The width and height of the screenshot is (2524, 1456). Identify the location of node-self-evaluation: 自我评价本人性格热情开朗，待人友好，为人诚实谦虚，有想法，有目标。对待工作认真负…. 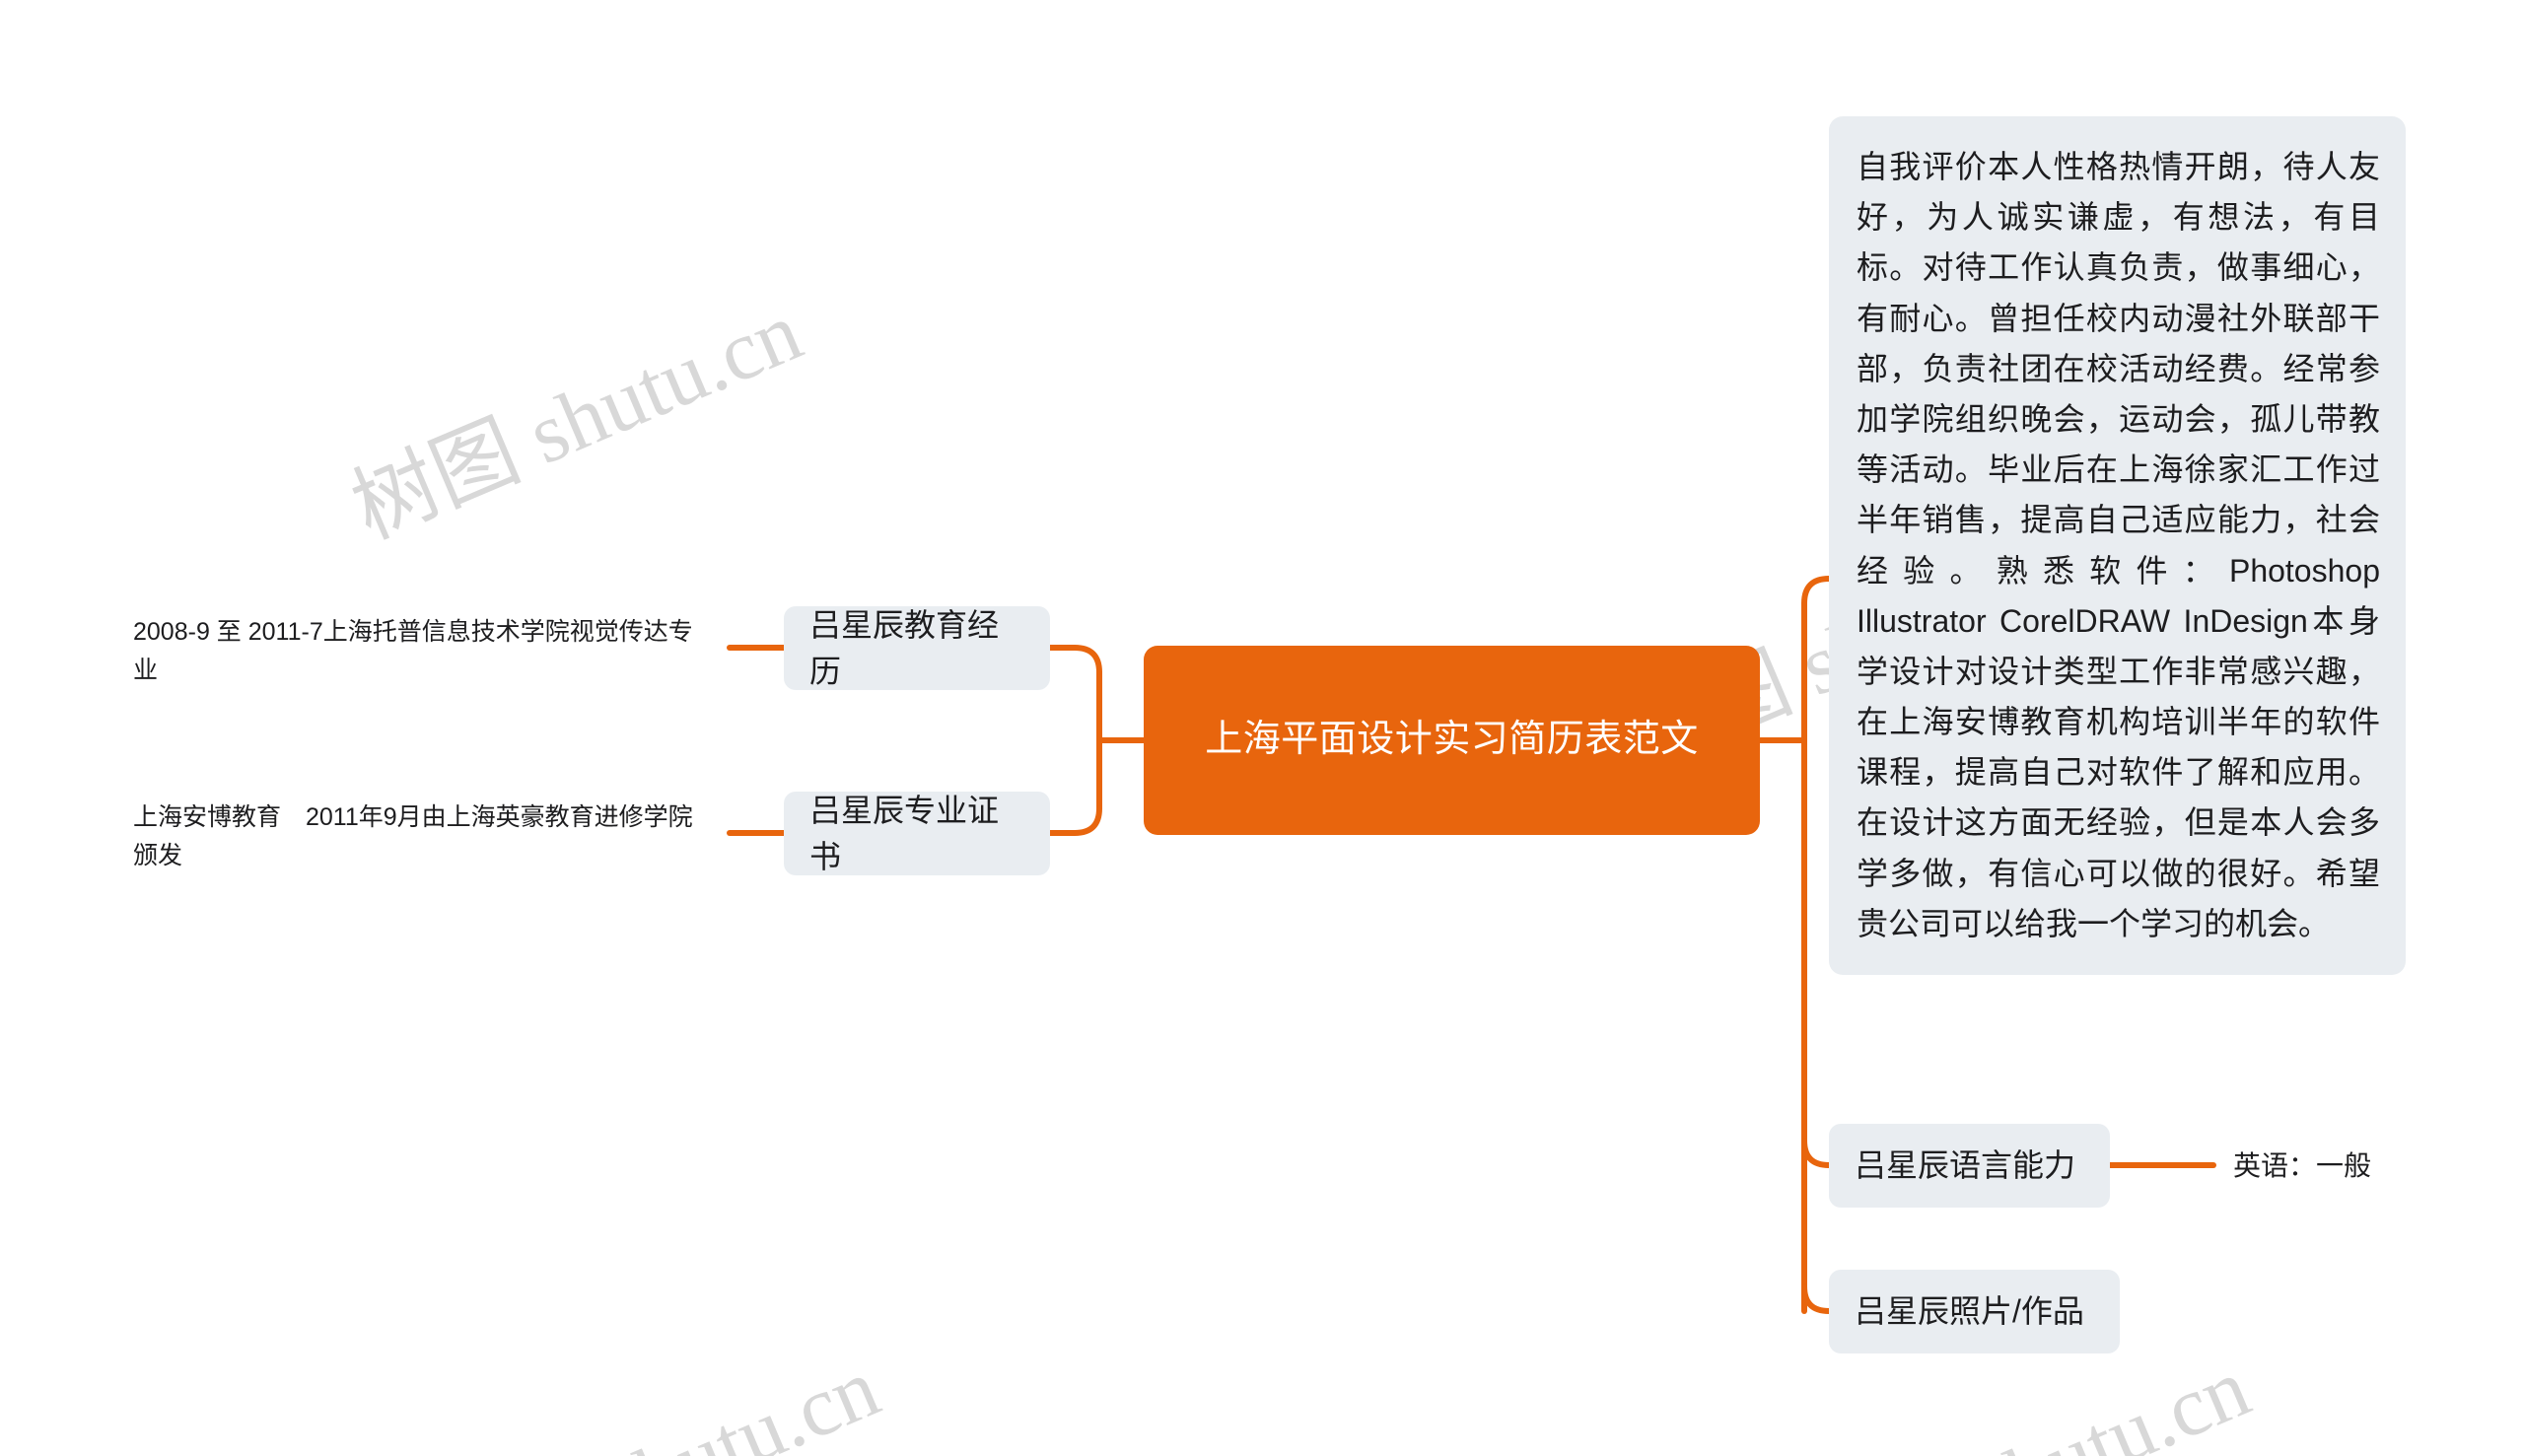
(2117, 545).